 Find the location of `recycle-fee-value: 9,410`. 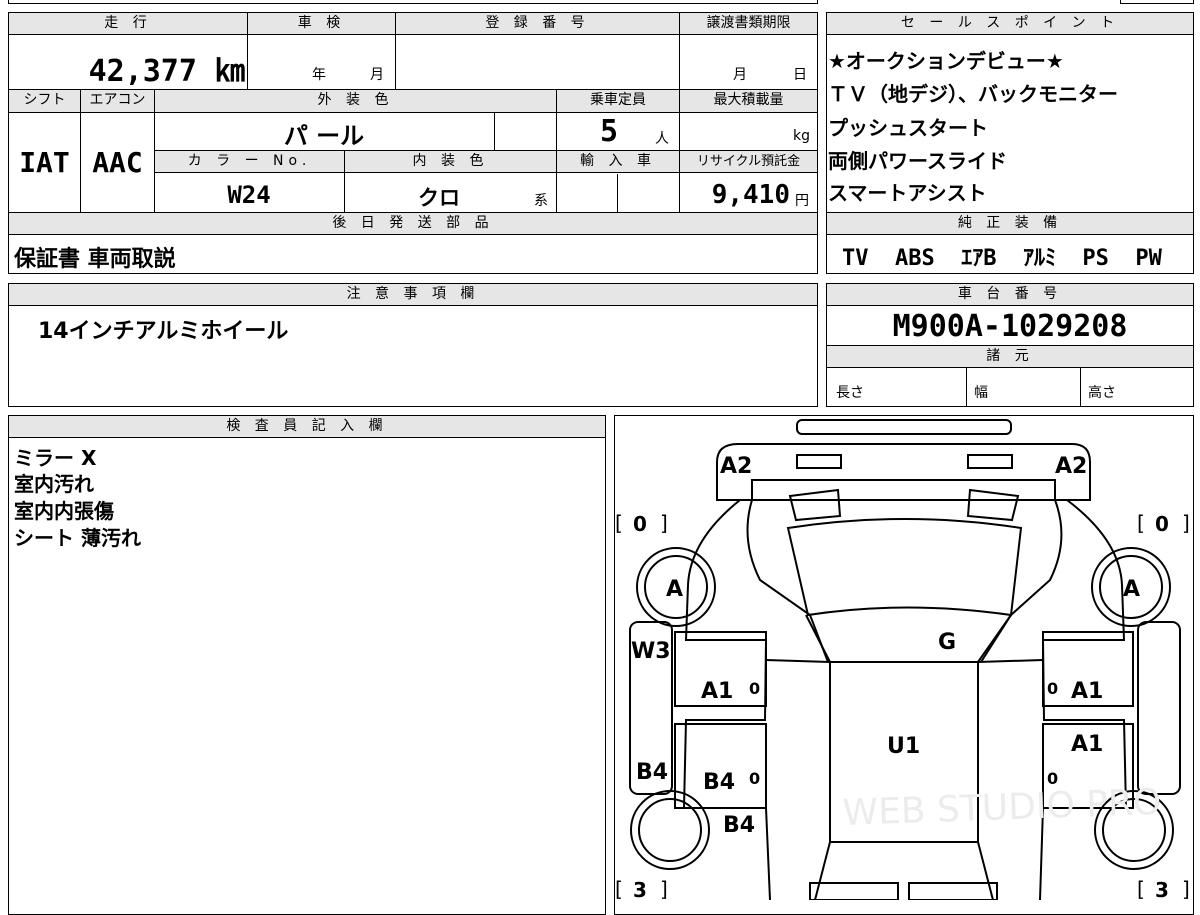

recycle-fee-value: 9,410 is located at coordinates (750, 195).